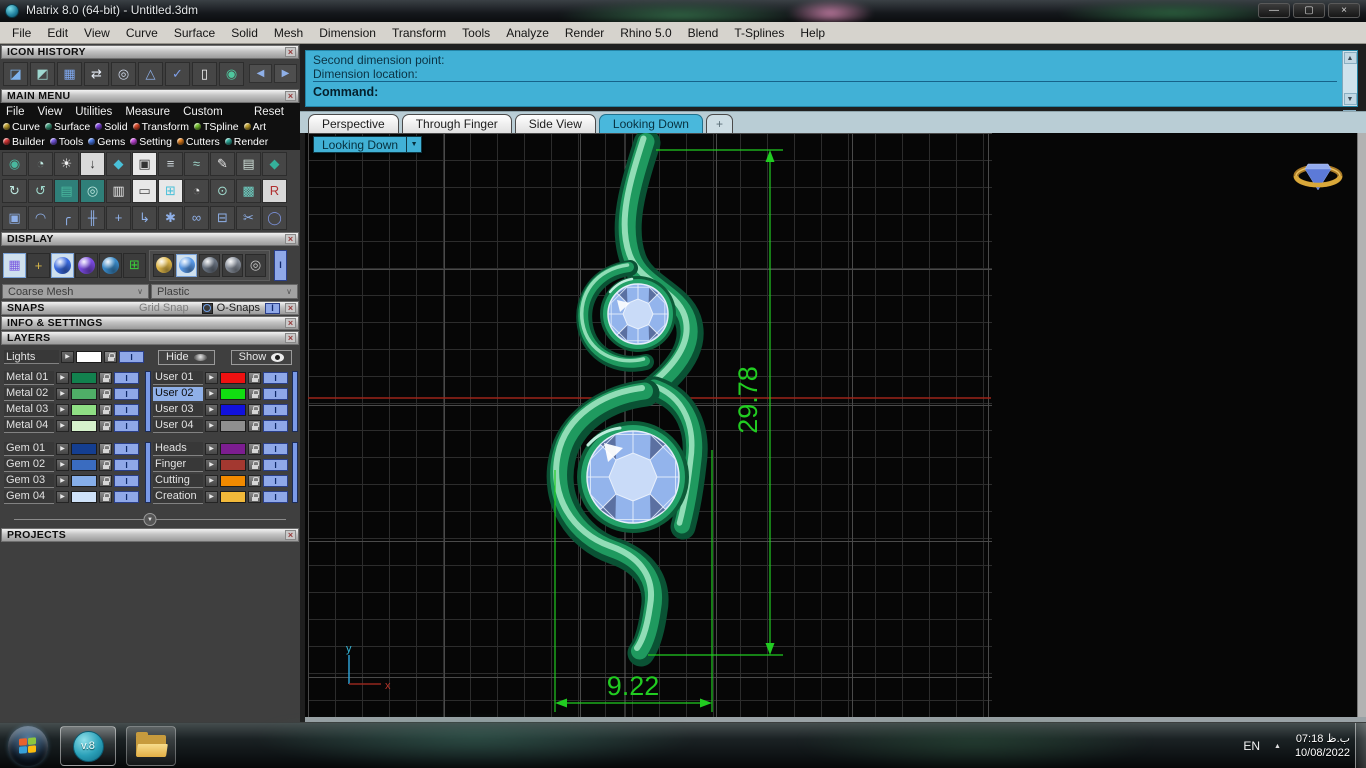 Image resolution: width=1366 pixels, height=768 pixels. I want to click on language-indicator: EN, so click(1251, 746).